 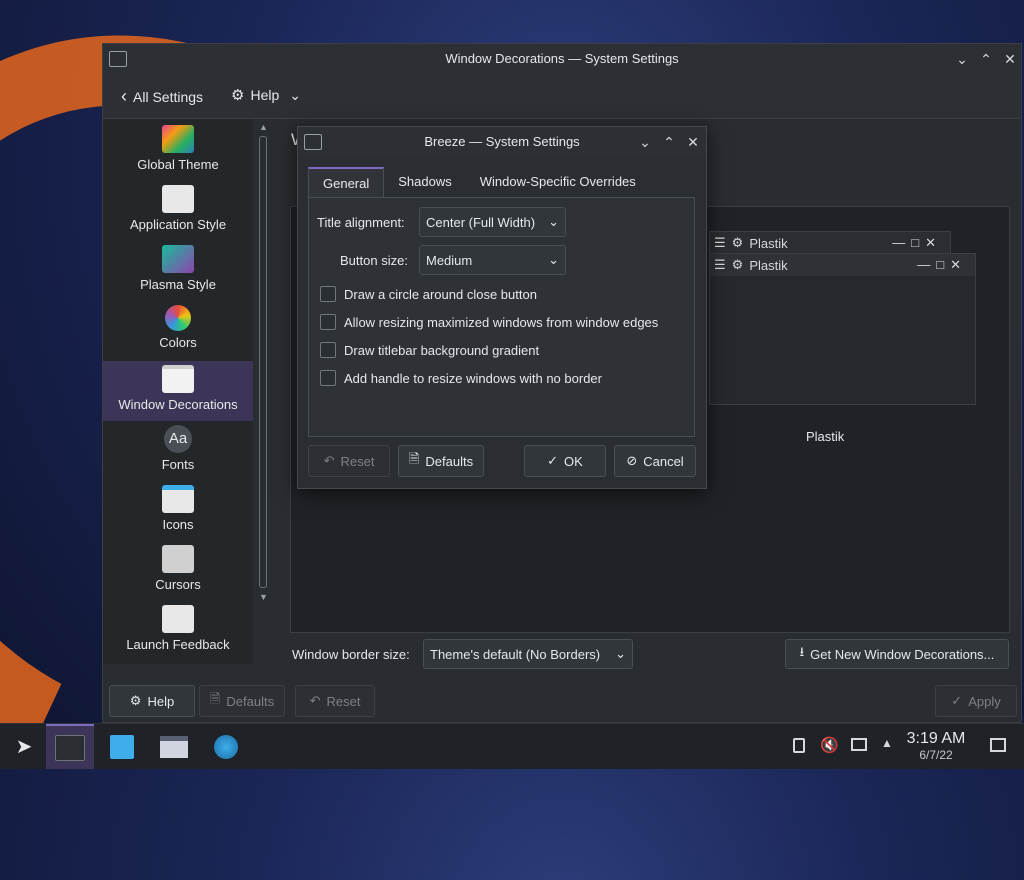 I want to click on cursor-icon, so click(x=178, y=559).